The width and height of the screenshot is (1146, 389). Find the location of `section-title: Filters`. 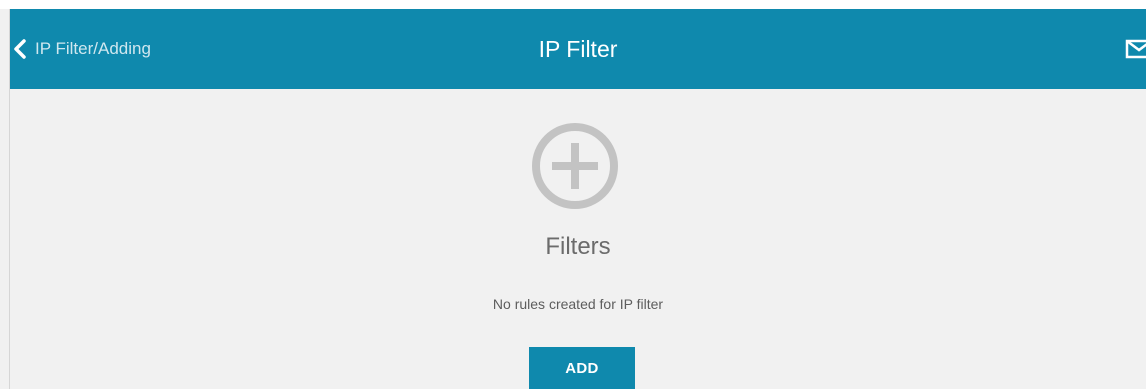

section-title: Filters is located at coordinates (578, 246).